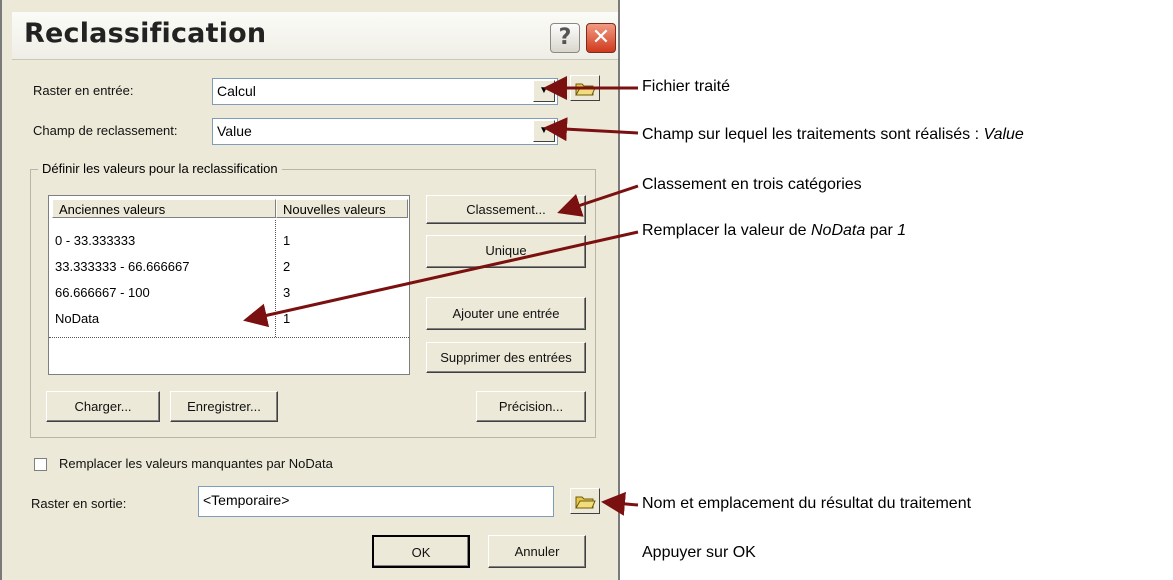  What do you see at coordinates (620, 503) in the screenshot?
I see `arrow-sortie` at bounding box center [620, 503].